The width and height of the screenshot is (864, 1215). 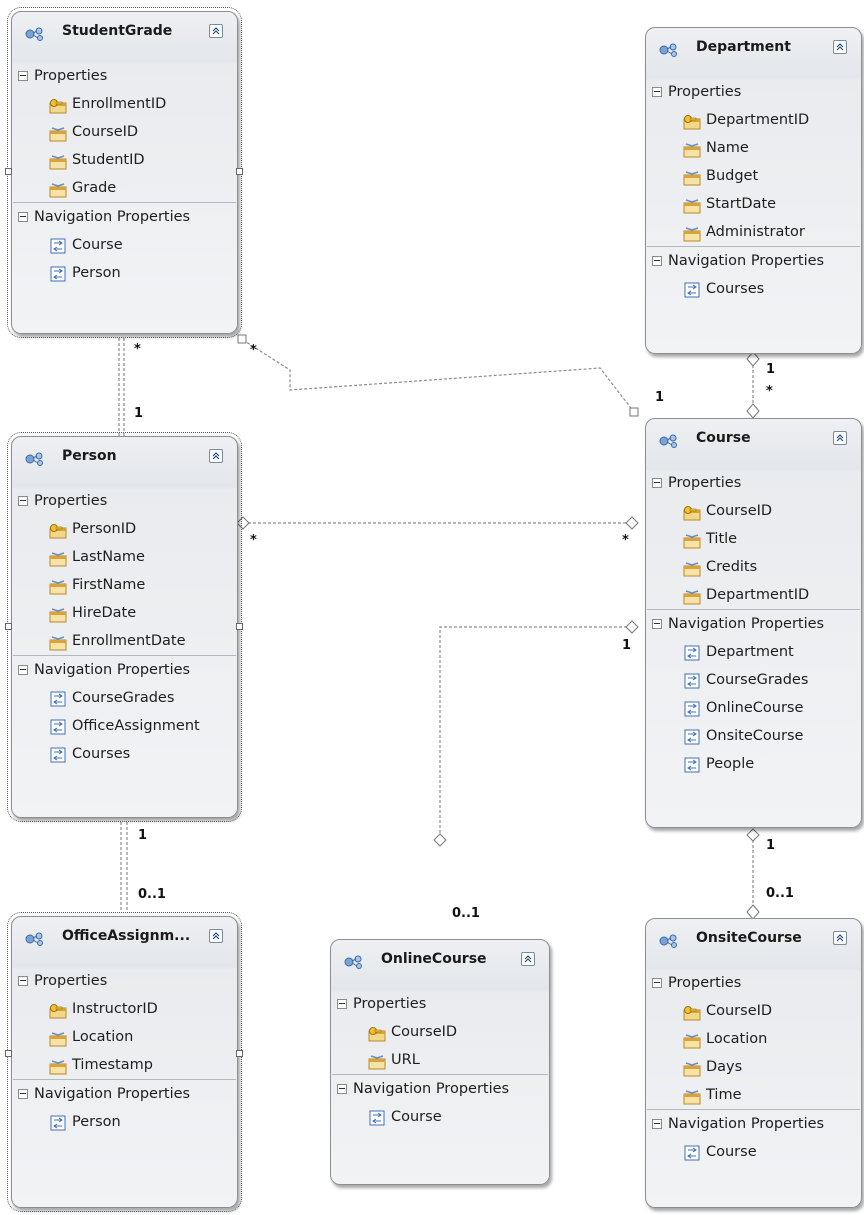 I want to click on navigation-property-item: OnlineCourse, so click(x=753, y=708).